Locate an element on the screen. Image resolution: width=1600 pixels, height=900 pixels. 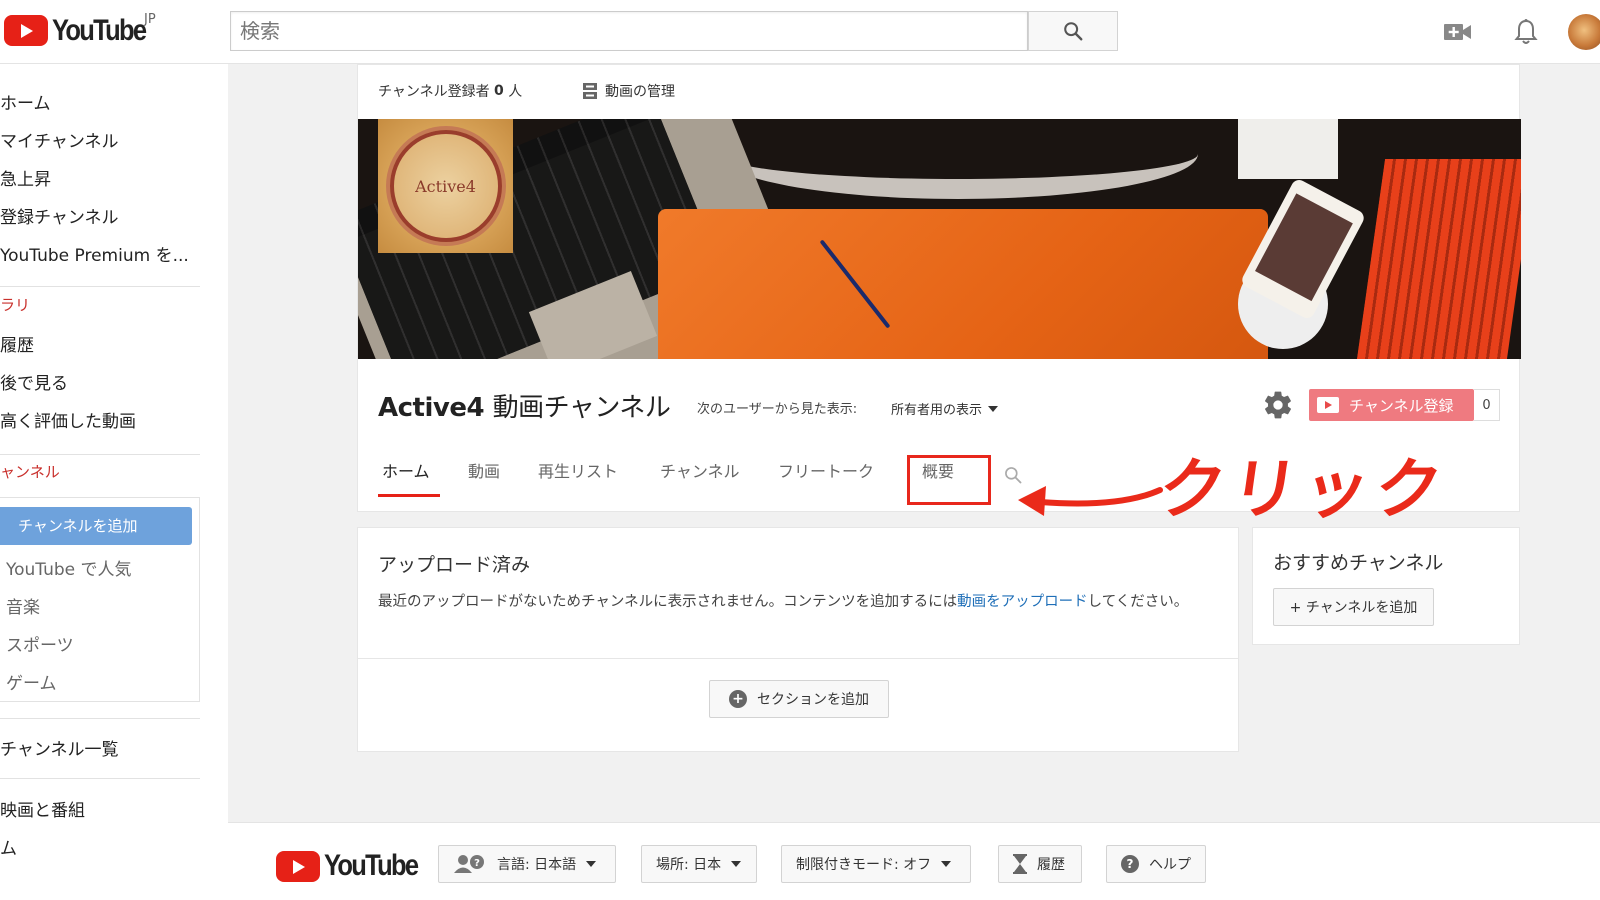
add-section-button: + セクションを追加 is located at coordinates (799, 699).